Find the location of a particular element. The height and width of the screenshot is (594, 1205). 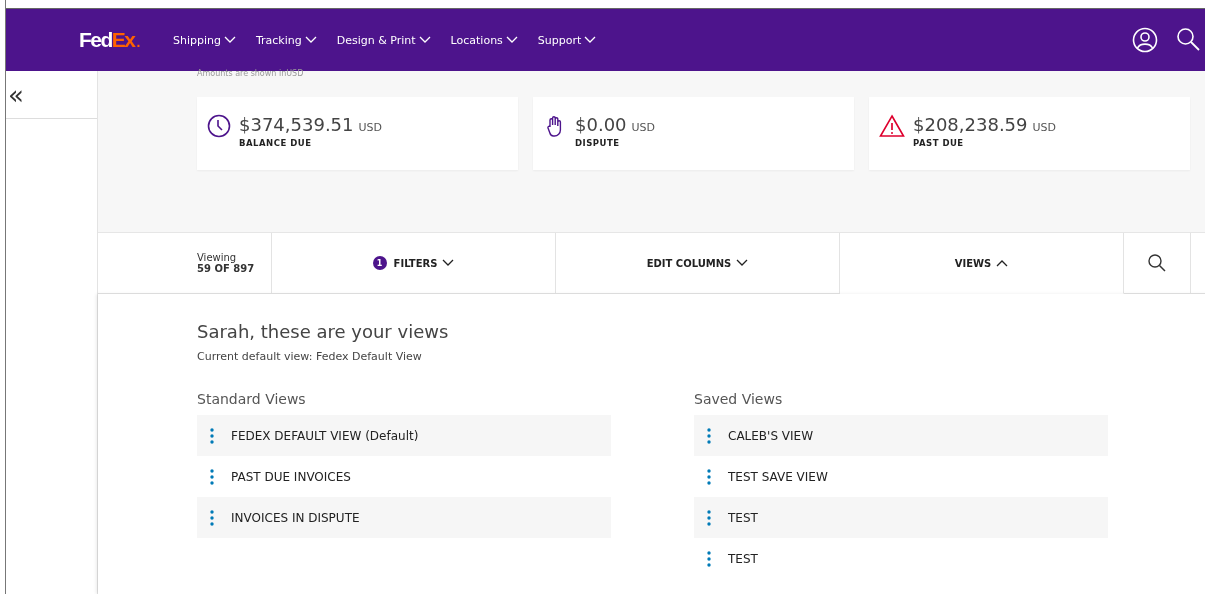

view-name: FEDEX DEFAULT VIEW (Default) is located at coordinates (325, 435).